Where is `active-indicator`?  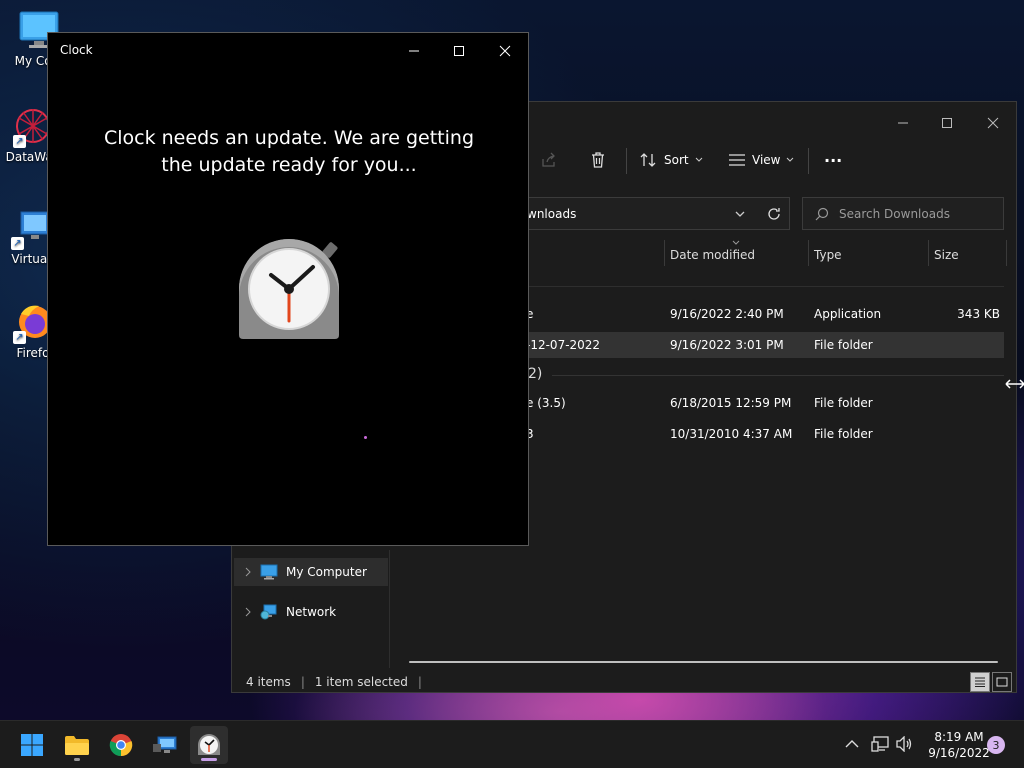
active-indicator is located at coordinates (209, 759).